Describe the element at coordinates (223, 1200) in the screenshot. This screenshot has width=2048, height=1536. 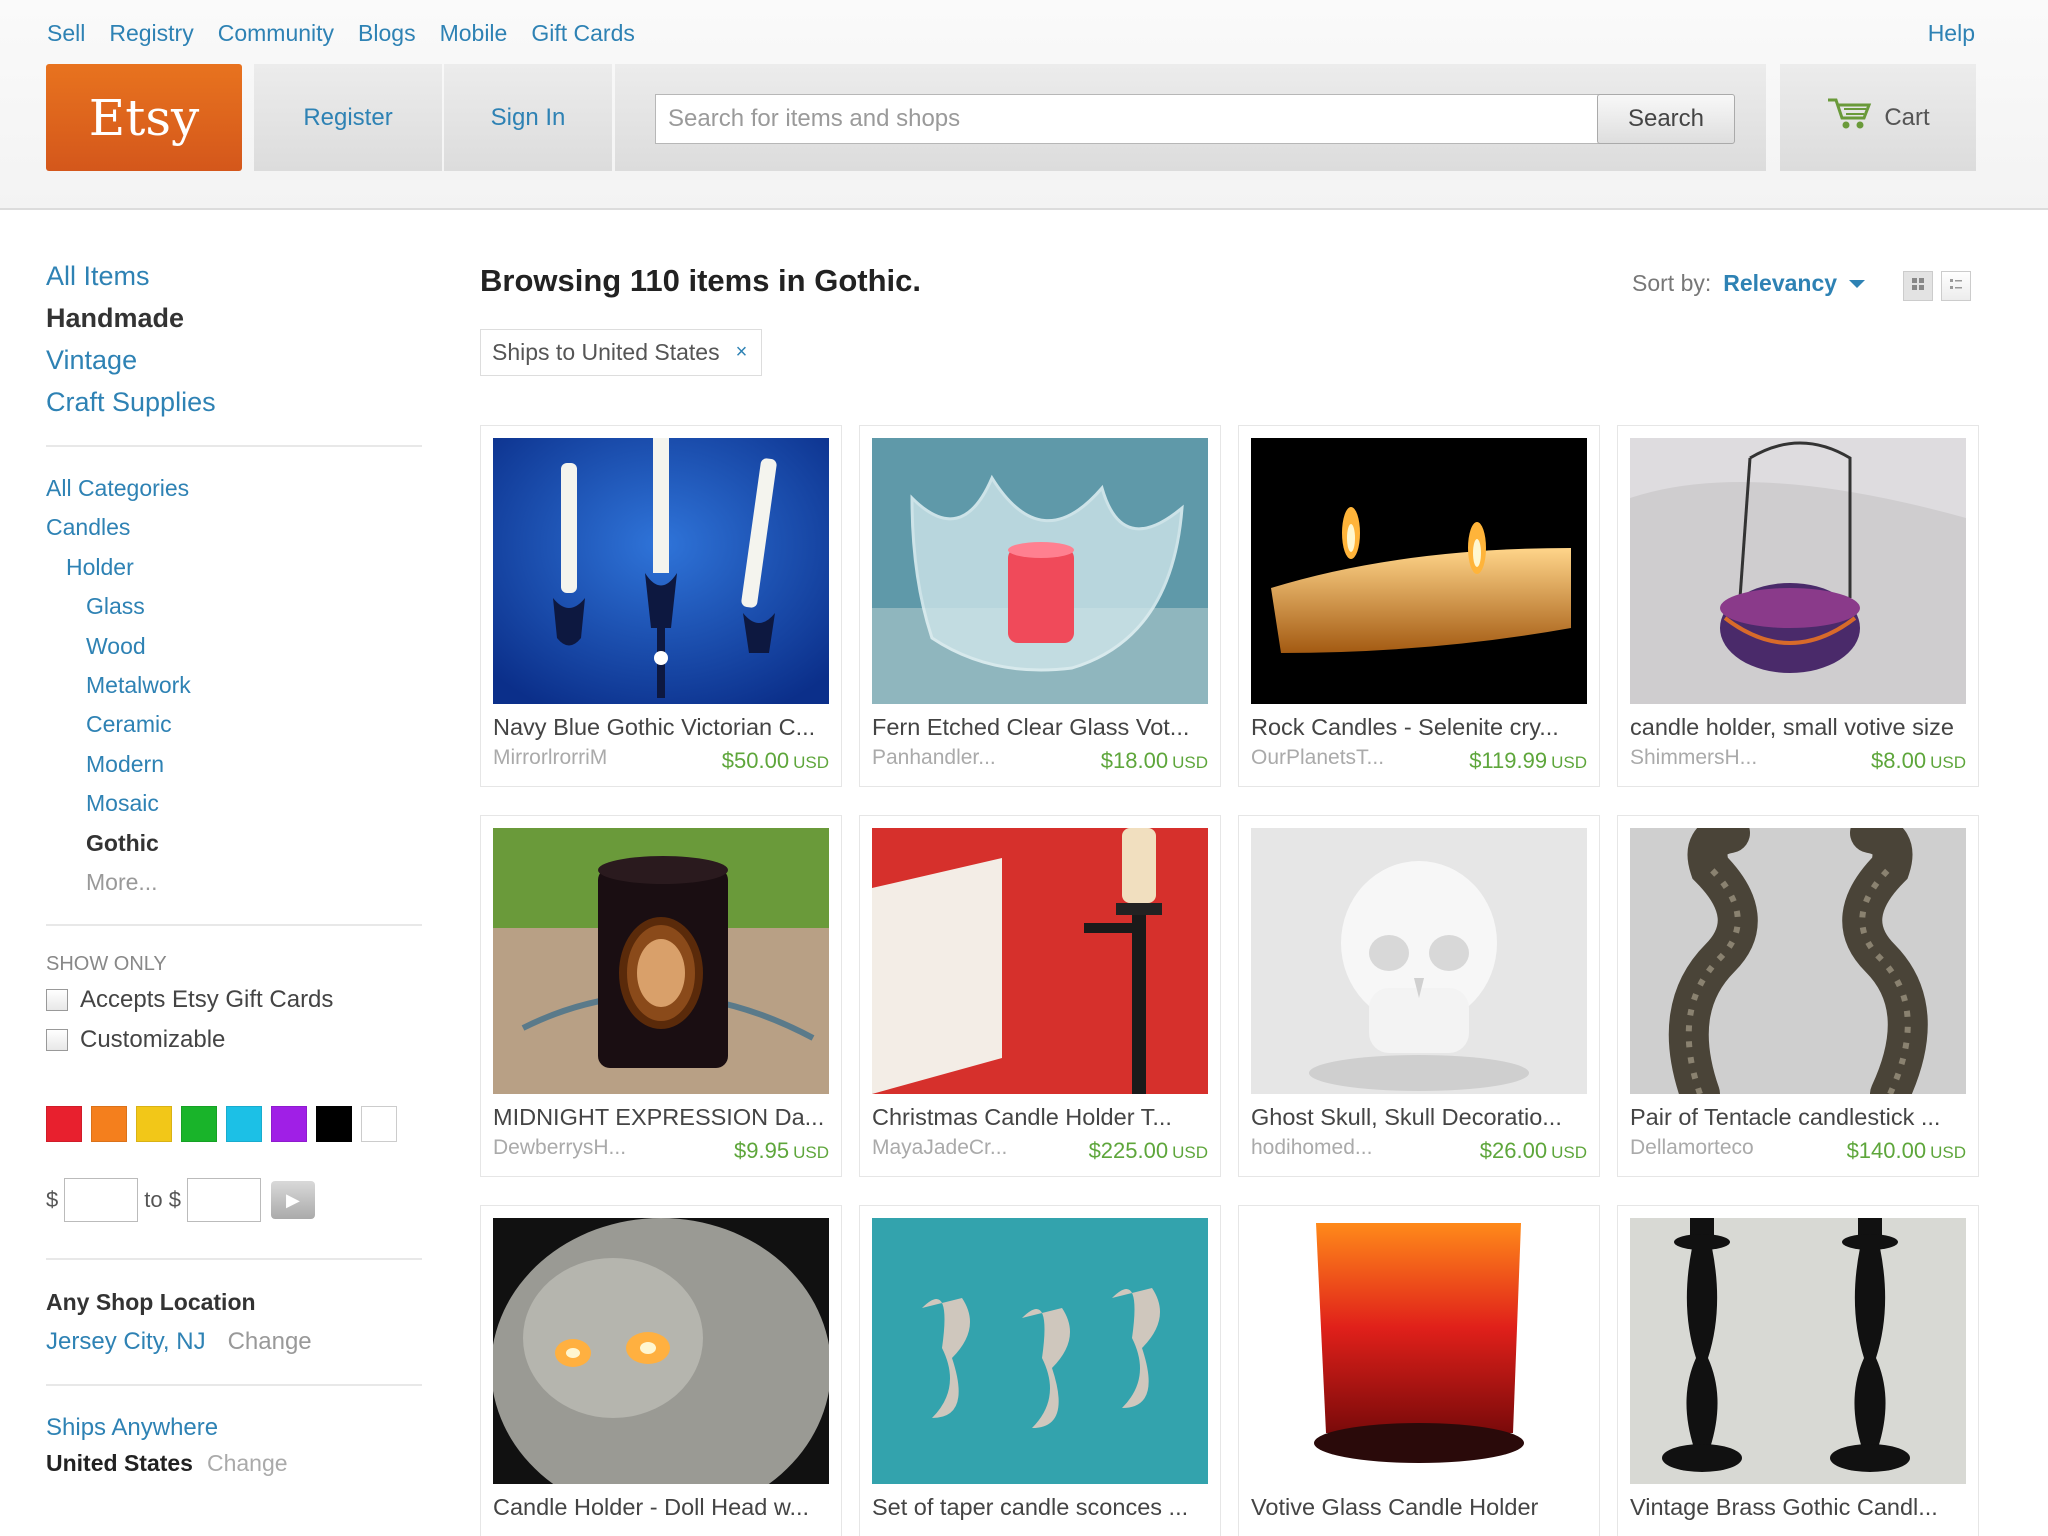
I see `price-max-input` at that location.